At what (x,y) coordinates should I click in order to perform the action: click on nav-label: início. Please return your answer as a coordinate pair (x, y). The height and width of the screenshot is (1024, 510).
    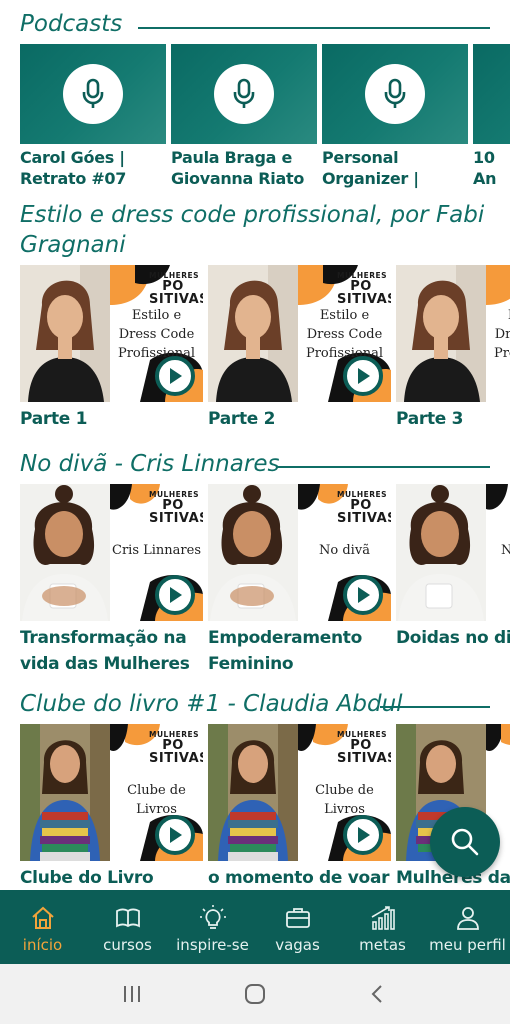
    Looking at the image, I should click on (42, 945).